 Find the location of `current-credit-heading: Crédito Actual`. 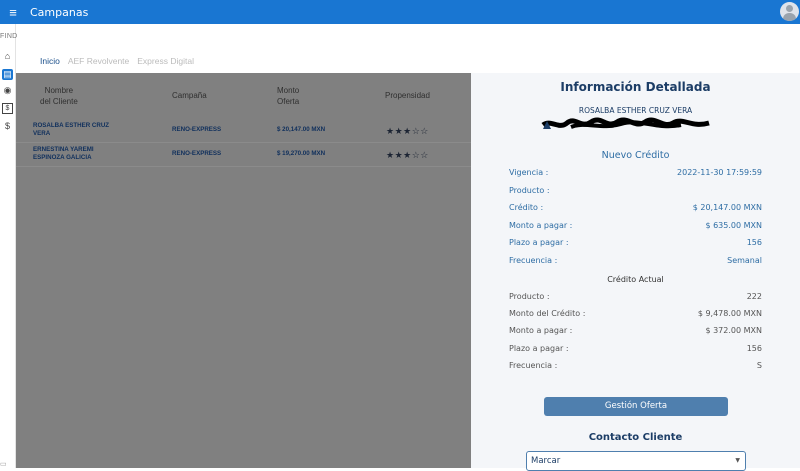

current-credit-heading: Crédito Actual is located at coordinates (635, 279).